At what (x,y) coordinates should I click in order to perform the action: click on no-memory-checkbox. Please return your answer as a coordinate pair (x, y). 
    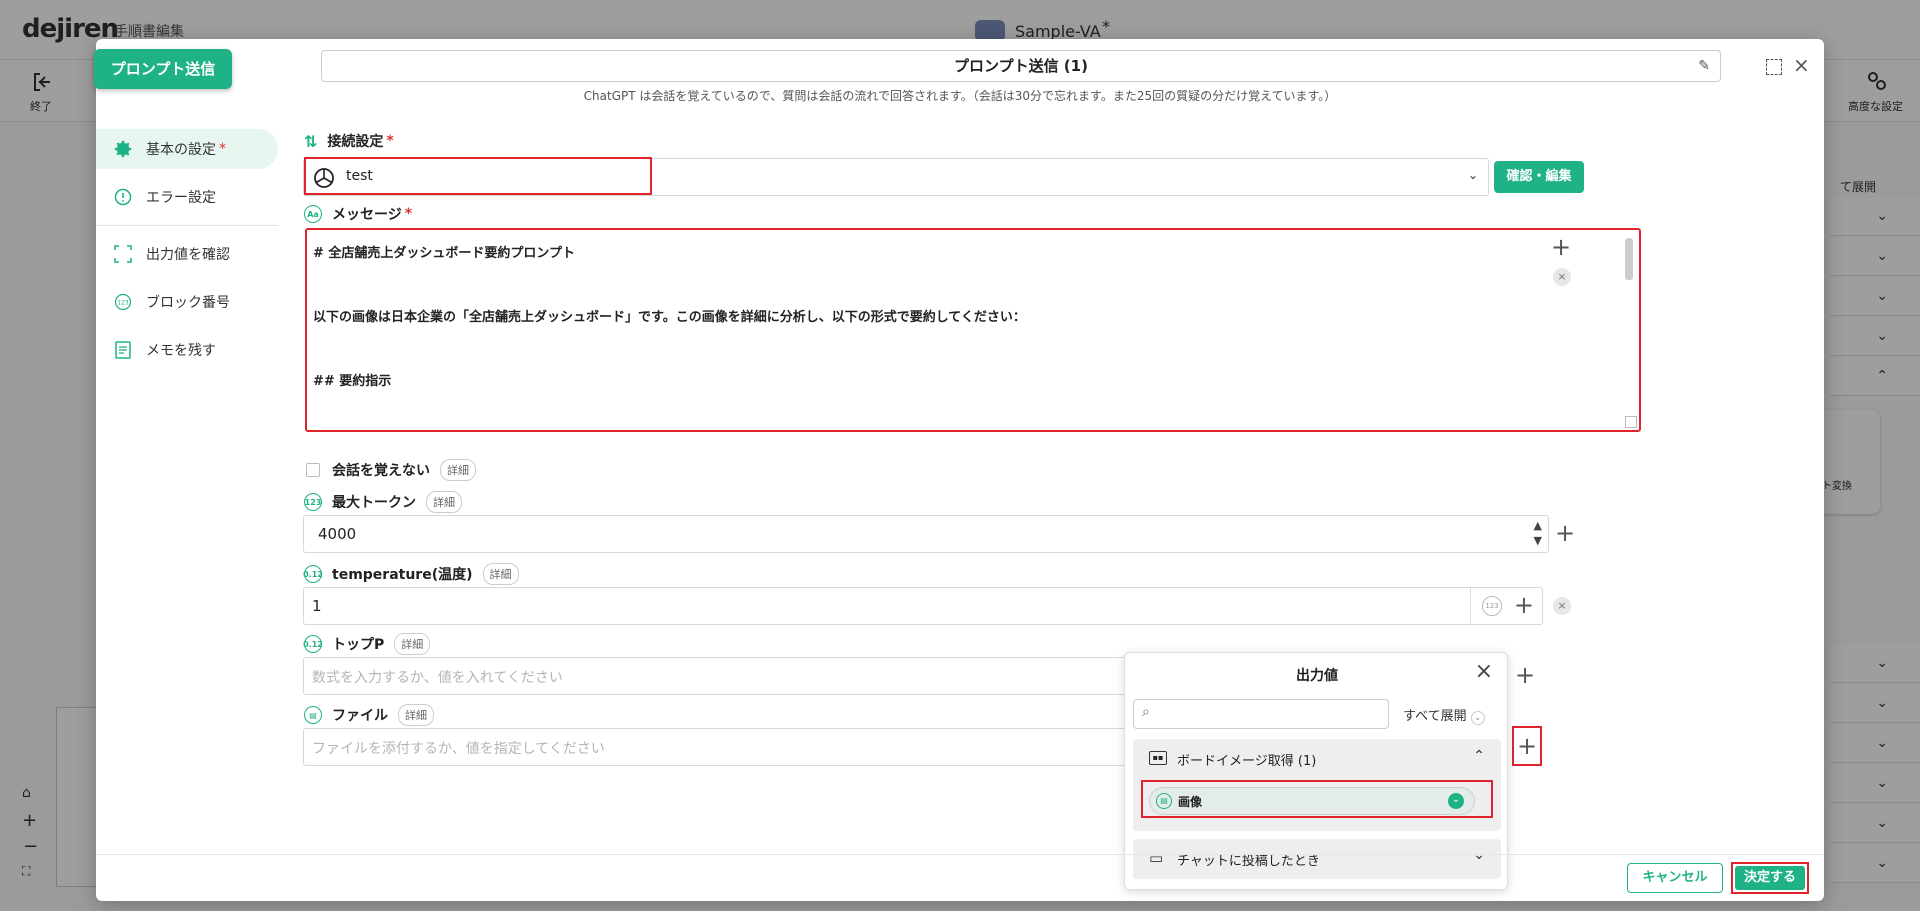
    Looking at the image, I should click on (313, 470).